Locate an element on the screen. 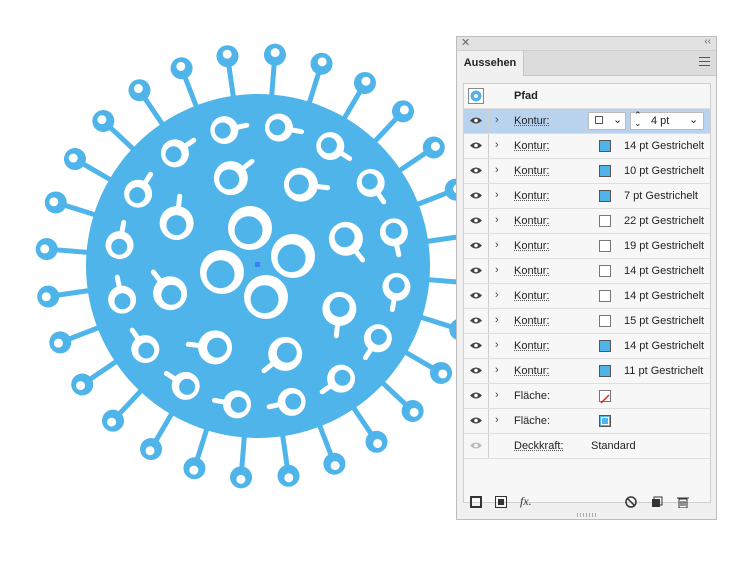 This screenshot has height=564, width=751. opacity-attribute-link: Deckkraft: is located at coordinates (539, 446).